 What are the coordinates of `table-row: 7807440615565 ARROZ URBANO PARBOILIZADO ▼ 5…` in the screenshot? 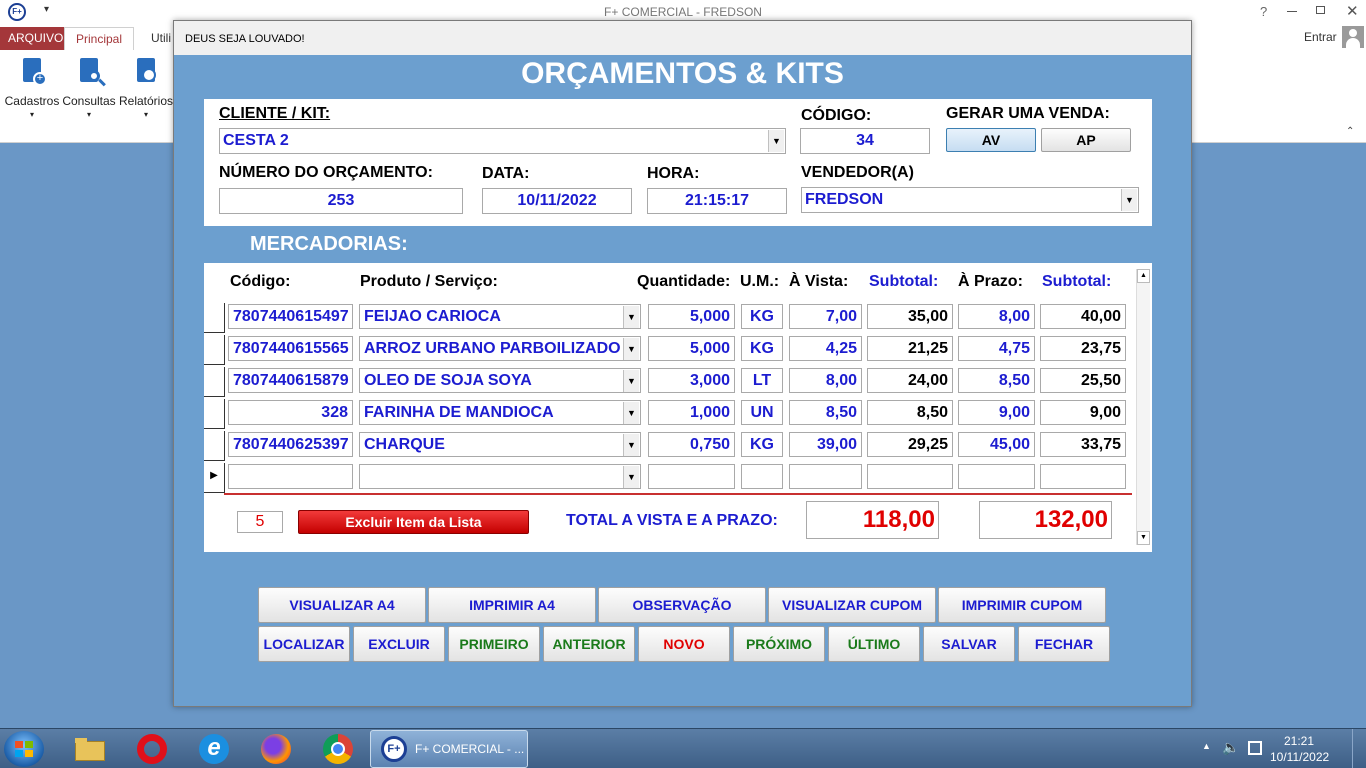 It's located at (669, 350).